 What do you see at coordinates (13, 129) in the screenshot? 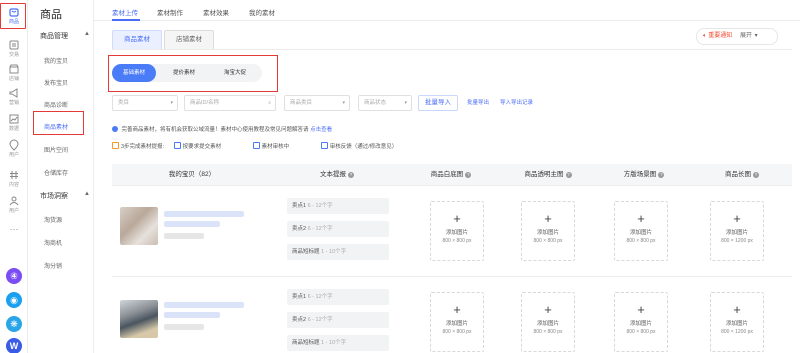
I see `rail-label: 数据` at bounding box center [13, 129].